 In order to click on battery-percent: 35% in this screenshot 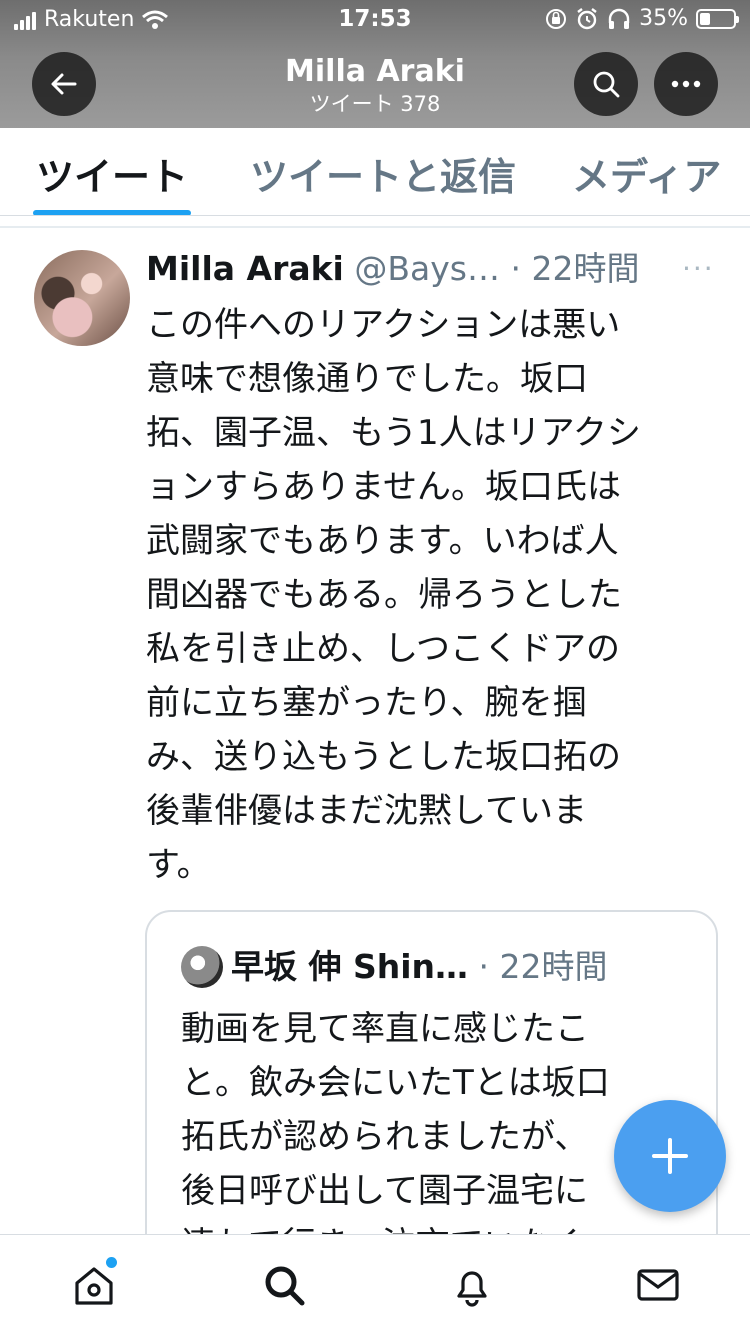, I will do `click(663, 18)`.